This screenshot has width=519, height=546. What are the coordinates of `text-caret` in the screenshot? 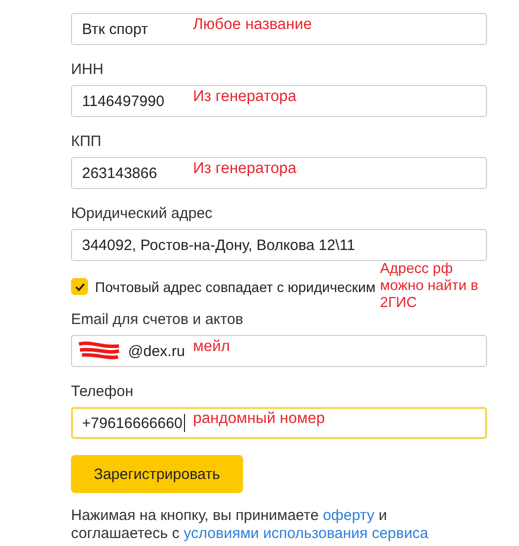 It's located at (184, 423).